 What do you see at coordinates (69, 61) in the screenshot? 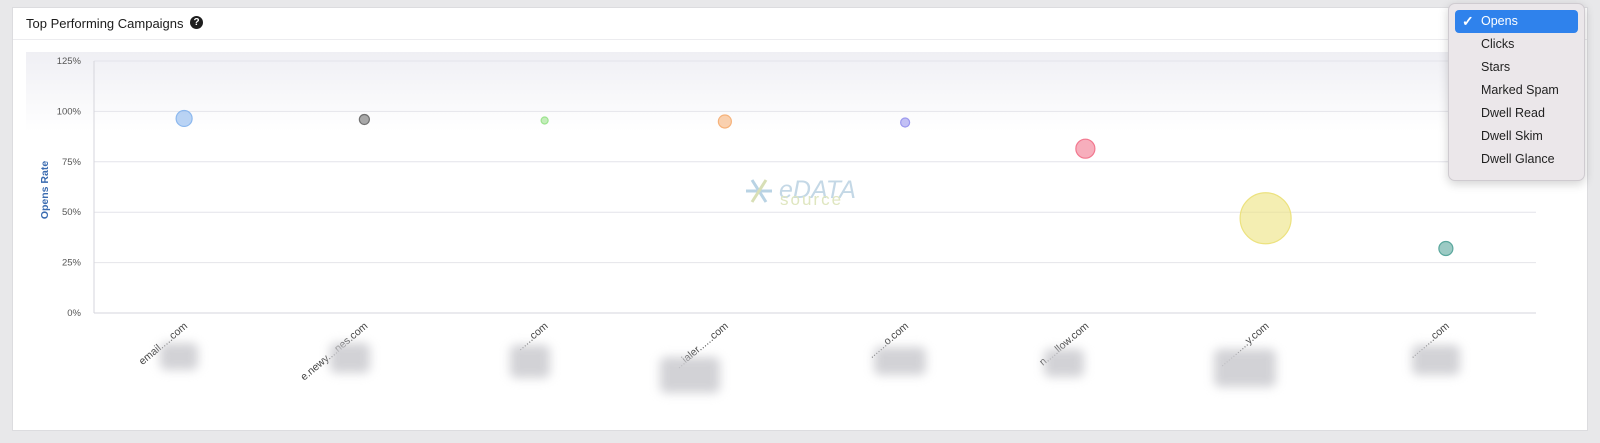
I see `y-tick-label: 125%` at bounding box center [69, 61].